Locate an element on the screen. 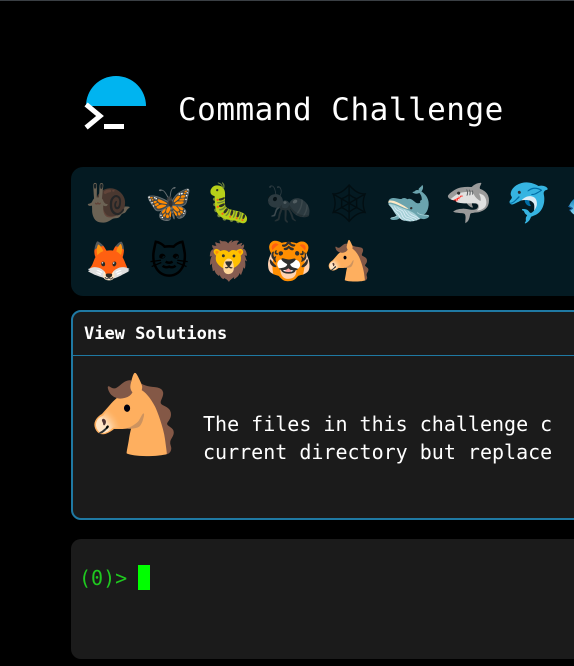  logo is located at coordinates (114, 106).